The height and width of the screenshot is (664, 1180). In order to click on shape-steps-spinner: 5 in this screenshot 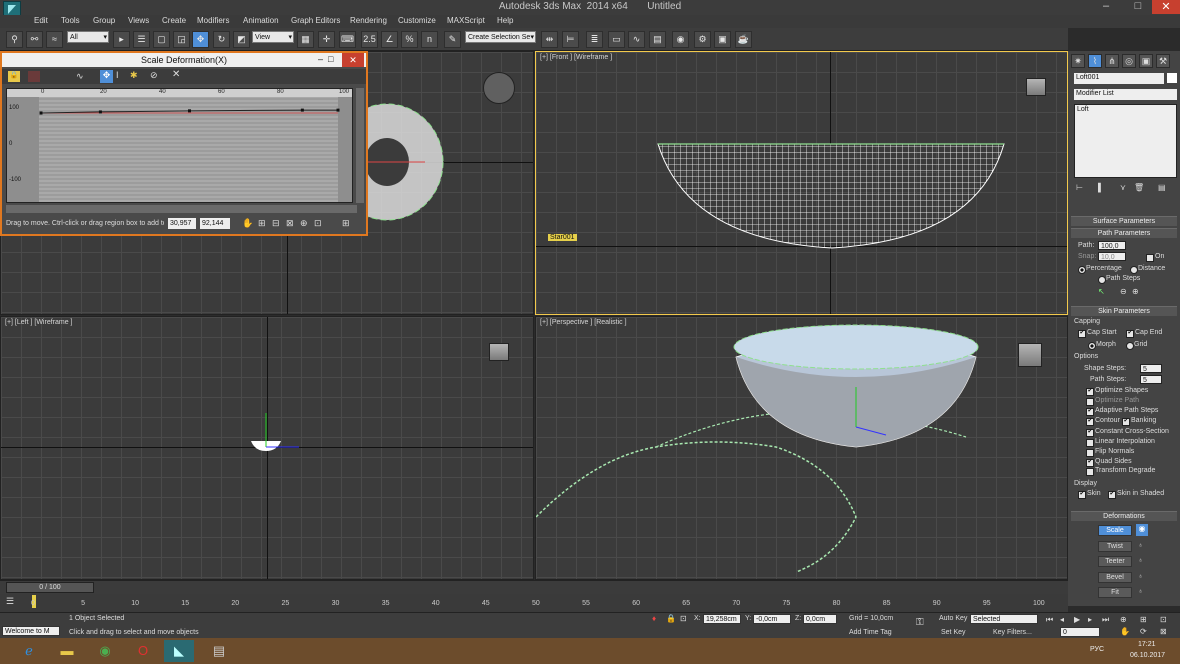, I will do `click(1151, 368)`.